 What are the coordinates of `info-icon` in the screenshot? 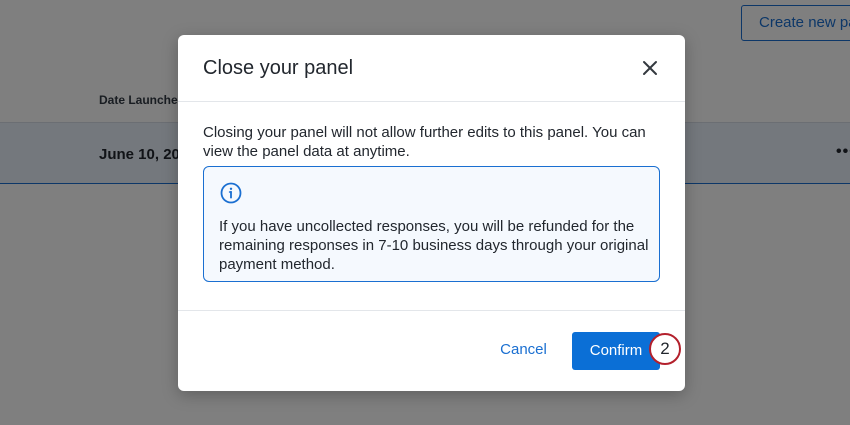 It's located at (231, 193).